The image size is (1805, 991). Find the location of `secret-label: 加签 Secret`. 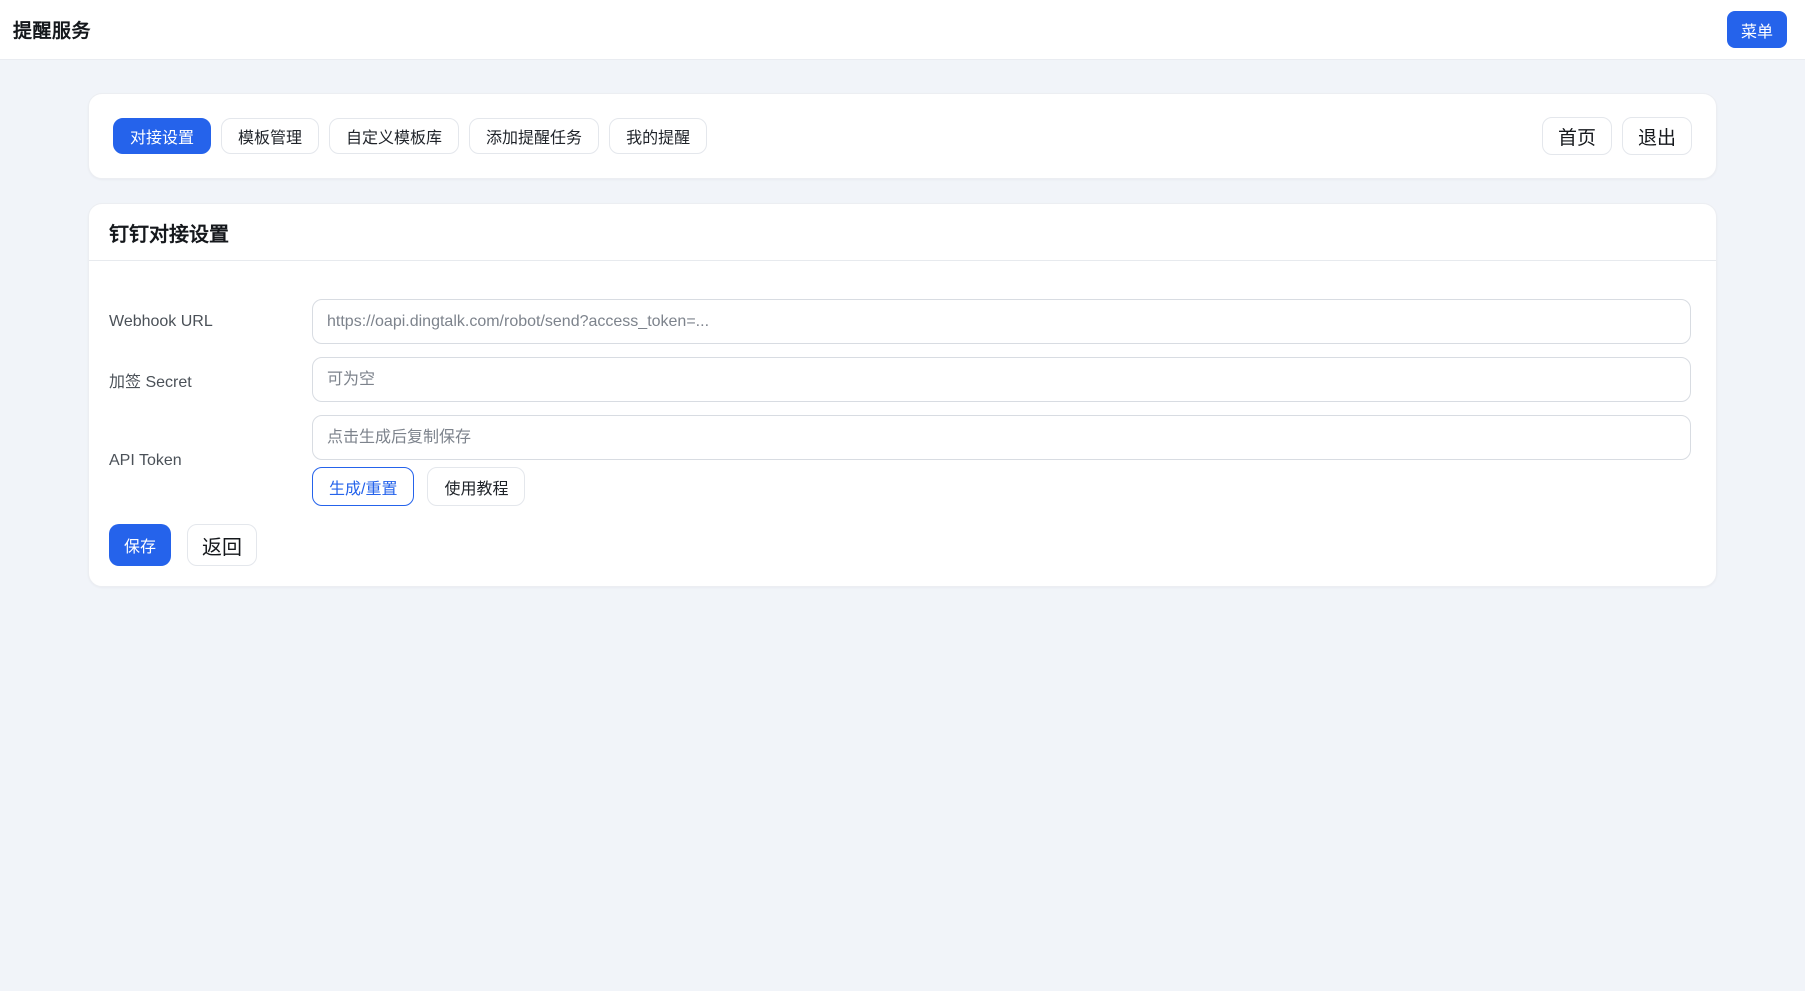

secret-label: 加签 Secret is located at coordinates (150, 382).